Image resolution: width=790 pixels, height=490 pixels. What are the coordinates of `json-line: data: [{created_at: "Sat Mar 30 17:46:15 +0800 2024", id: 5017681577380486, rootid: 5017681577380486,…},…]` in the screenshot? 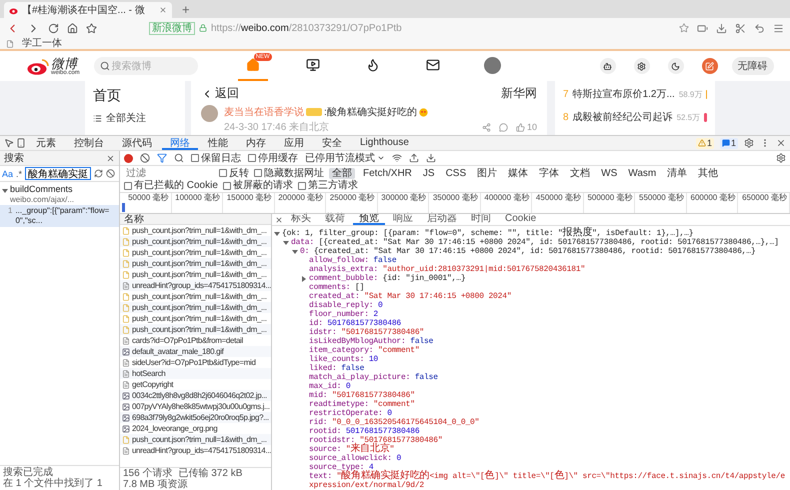 It's located at (535, 242).